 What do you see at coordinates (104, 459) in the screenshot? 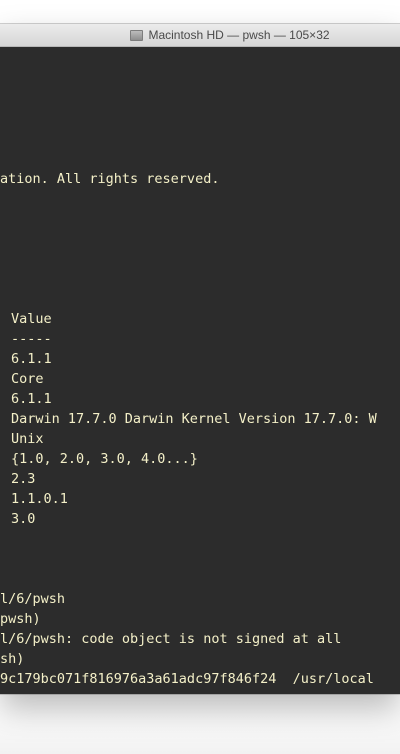
I see `table-row: {1.0, 2.0, 3.0, 4.0...}` at bounding box center [104, 459].